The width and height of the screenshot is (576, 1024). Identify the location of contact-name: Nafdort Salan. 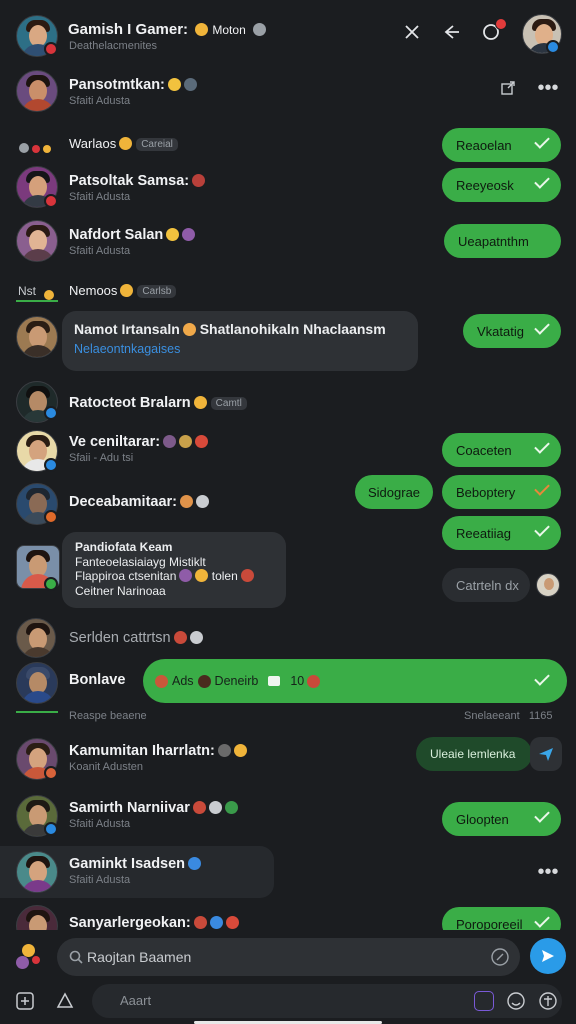
(132, 235).